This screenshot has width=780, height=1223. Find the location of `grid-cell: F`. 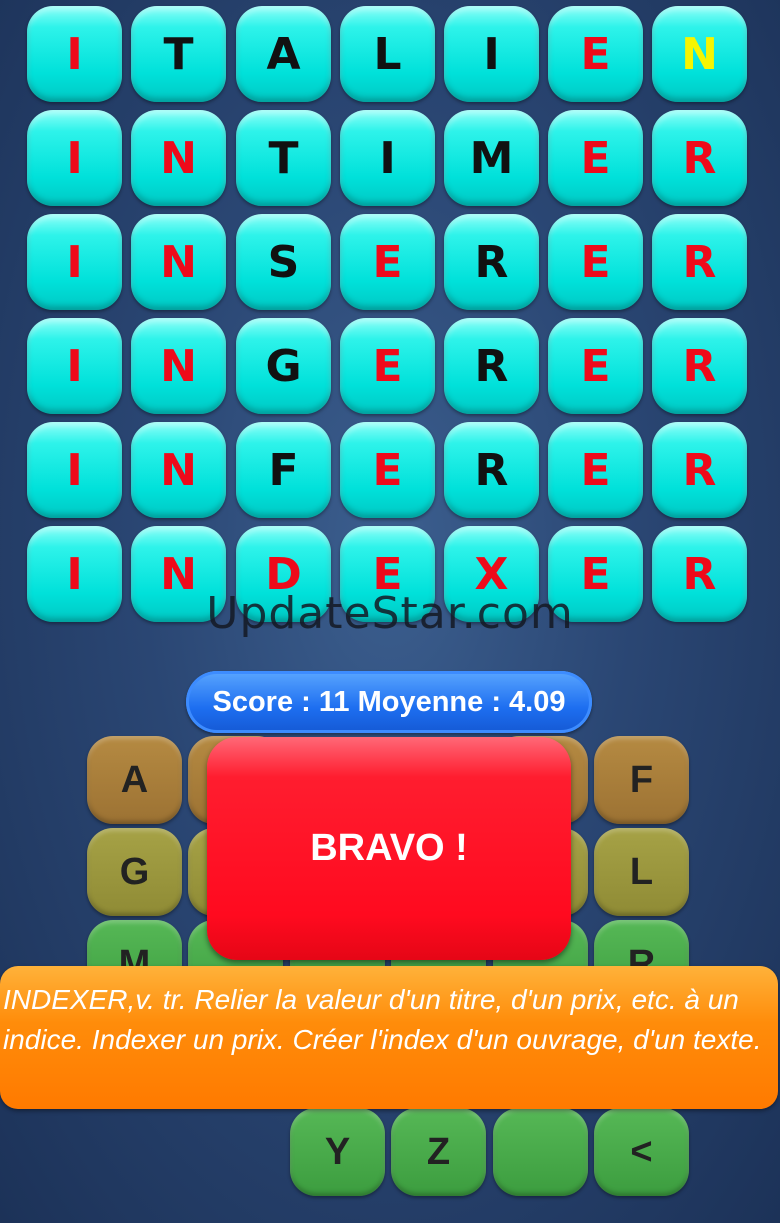

grid-cell: F is located at coordinates (283, 470).